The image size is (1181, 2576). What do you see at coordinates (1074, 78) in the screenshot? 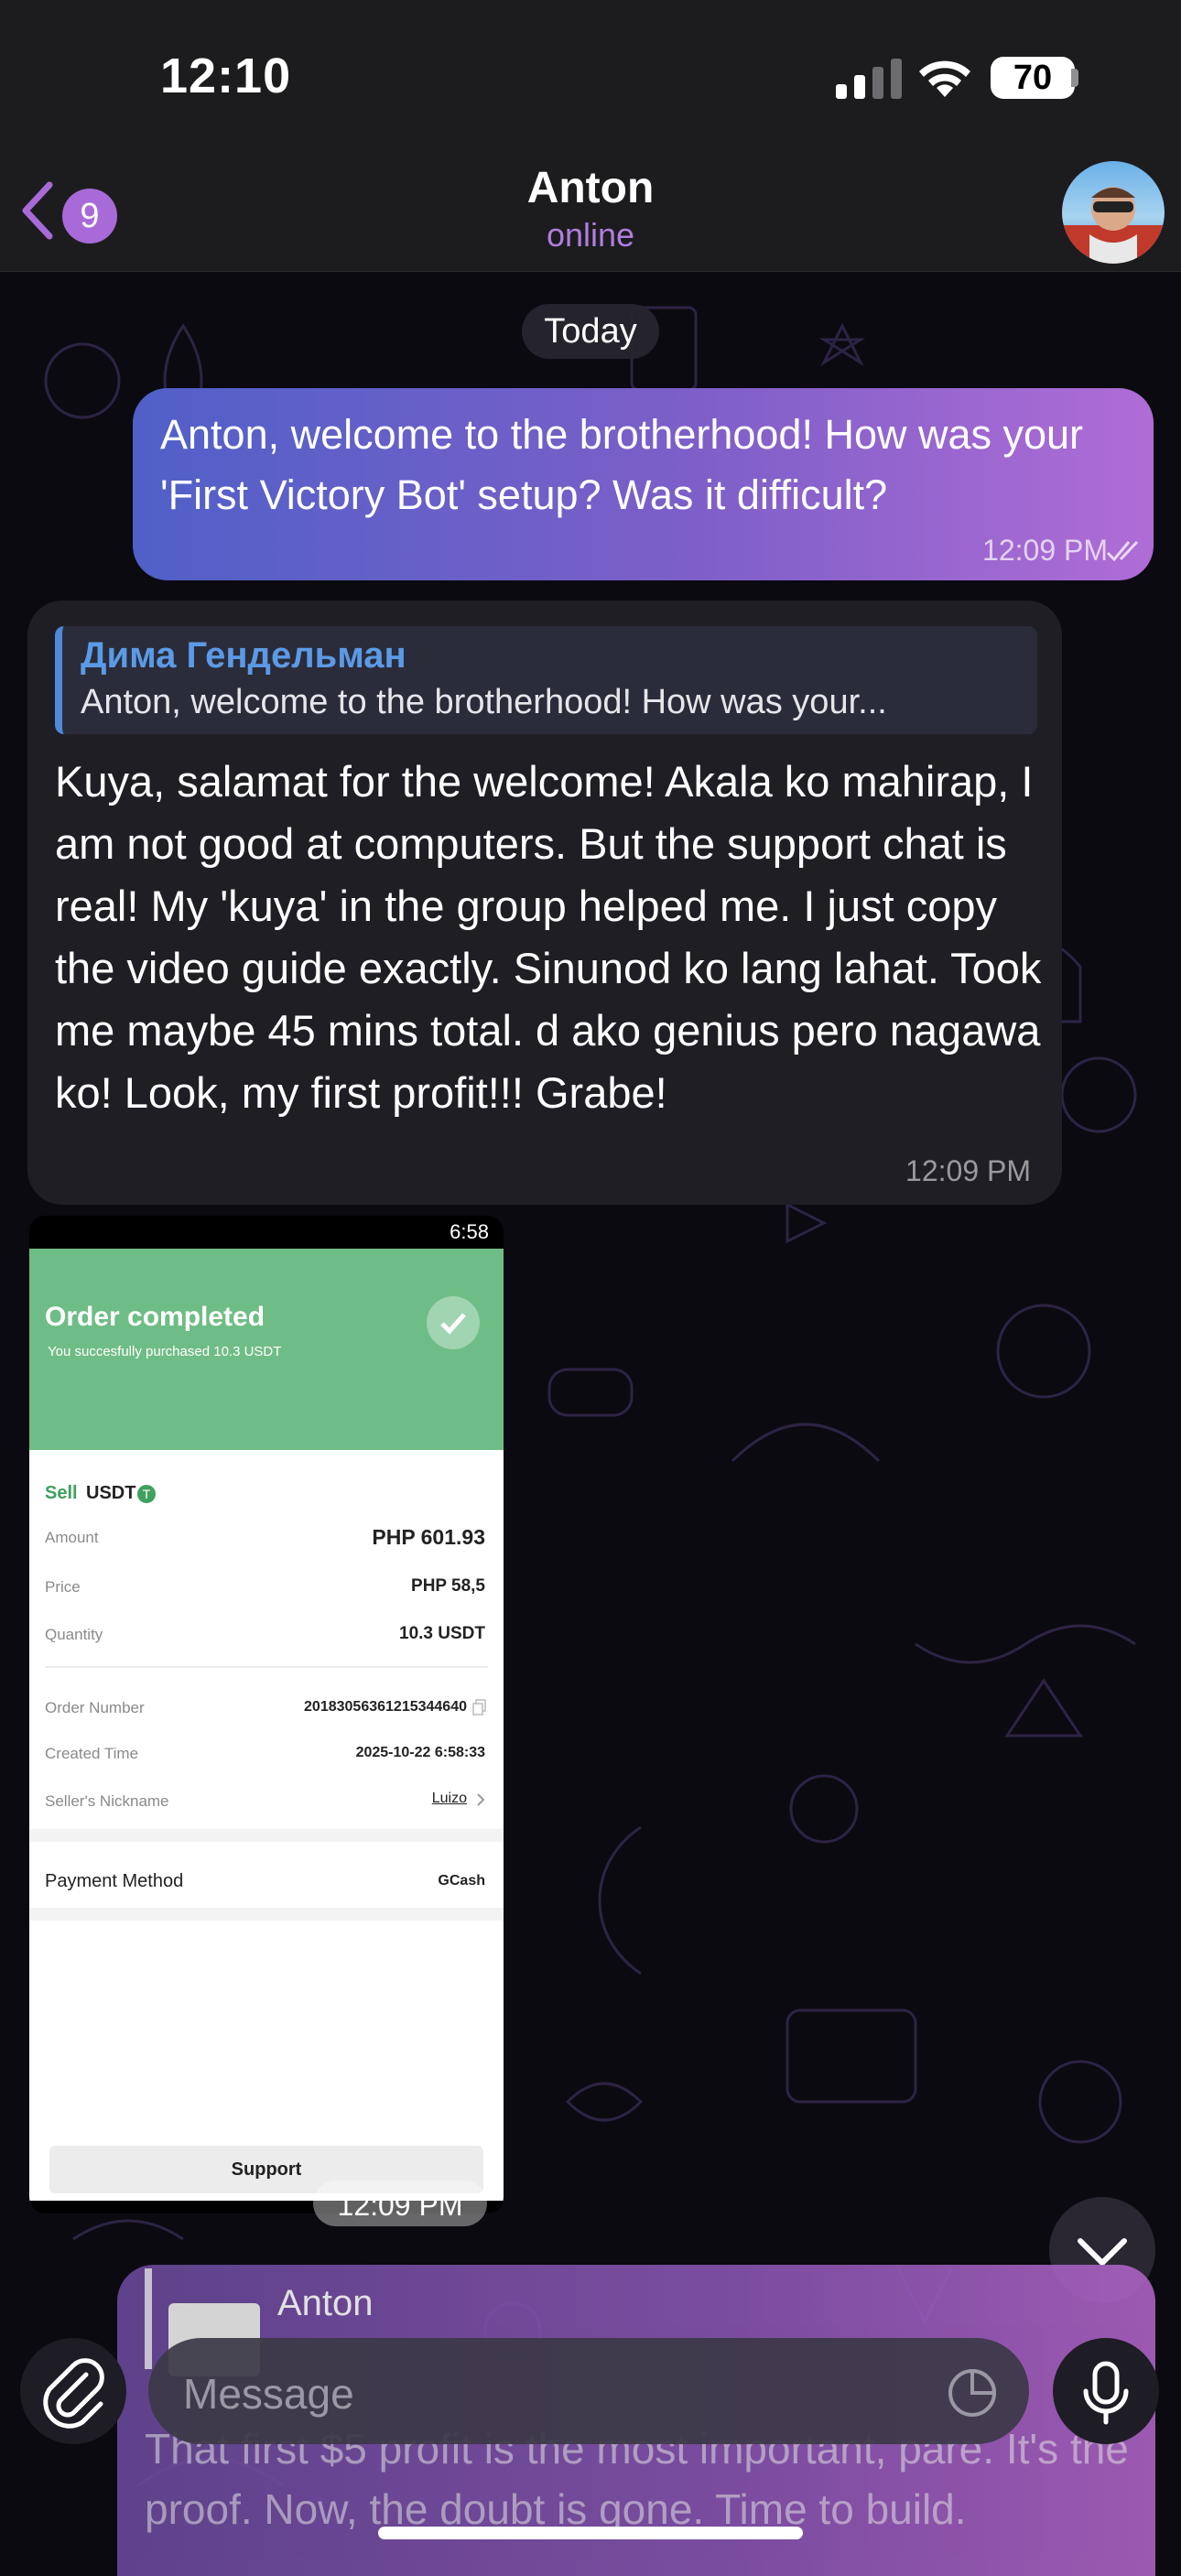
I see `battery-tip` at bounding box center [1074, 78].